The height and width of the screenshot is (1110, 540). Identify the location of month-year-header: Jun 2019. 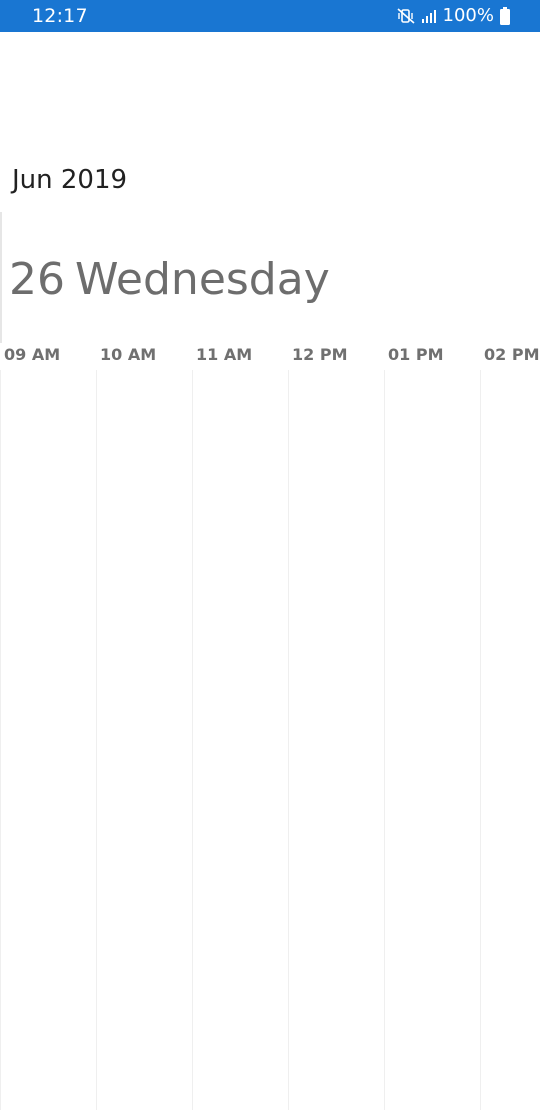
(69, 180).